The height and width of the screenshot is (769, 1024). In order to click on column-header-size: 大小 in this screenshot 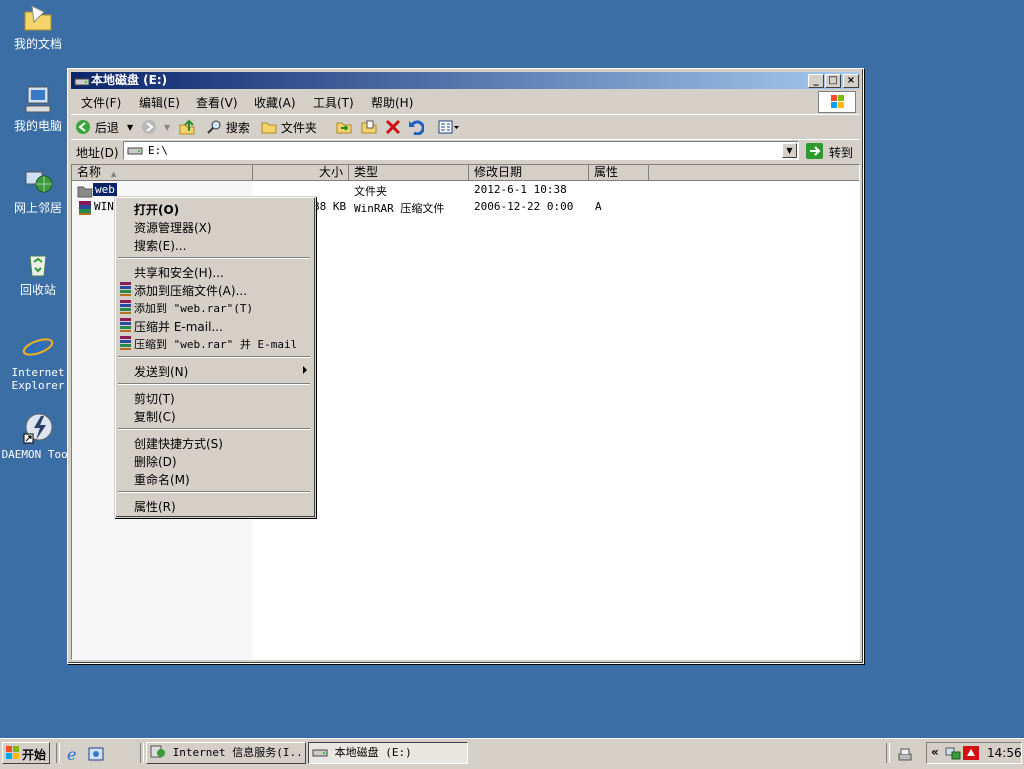, I will do `click(301, 173)`.